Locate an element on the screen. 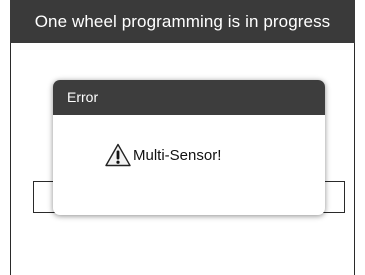  screen-title: One wheel programming is in progress is located at coordinates (182, 21).